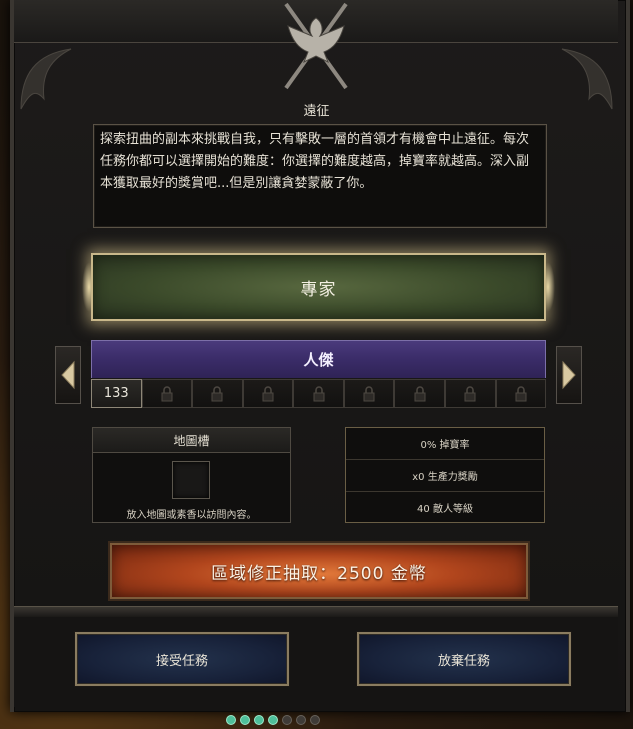  I want to click on difficulty-selector: 專家, so click(318, 287).